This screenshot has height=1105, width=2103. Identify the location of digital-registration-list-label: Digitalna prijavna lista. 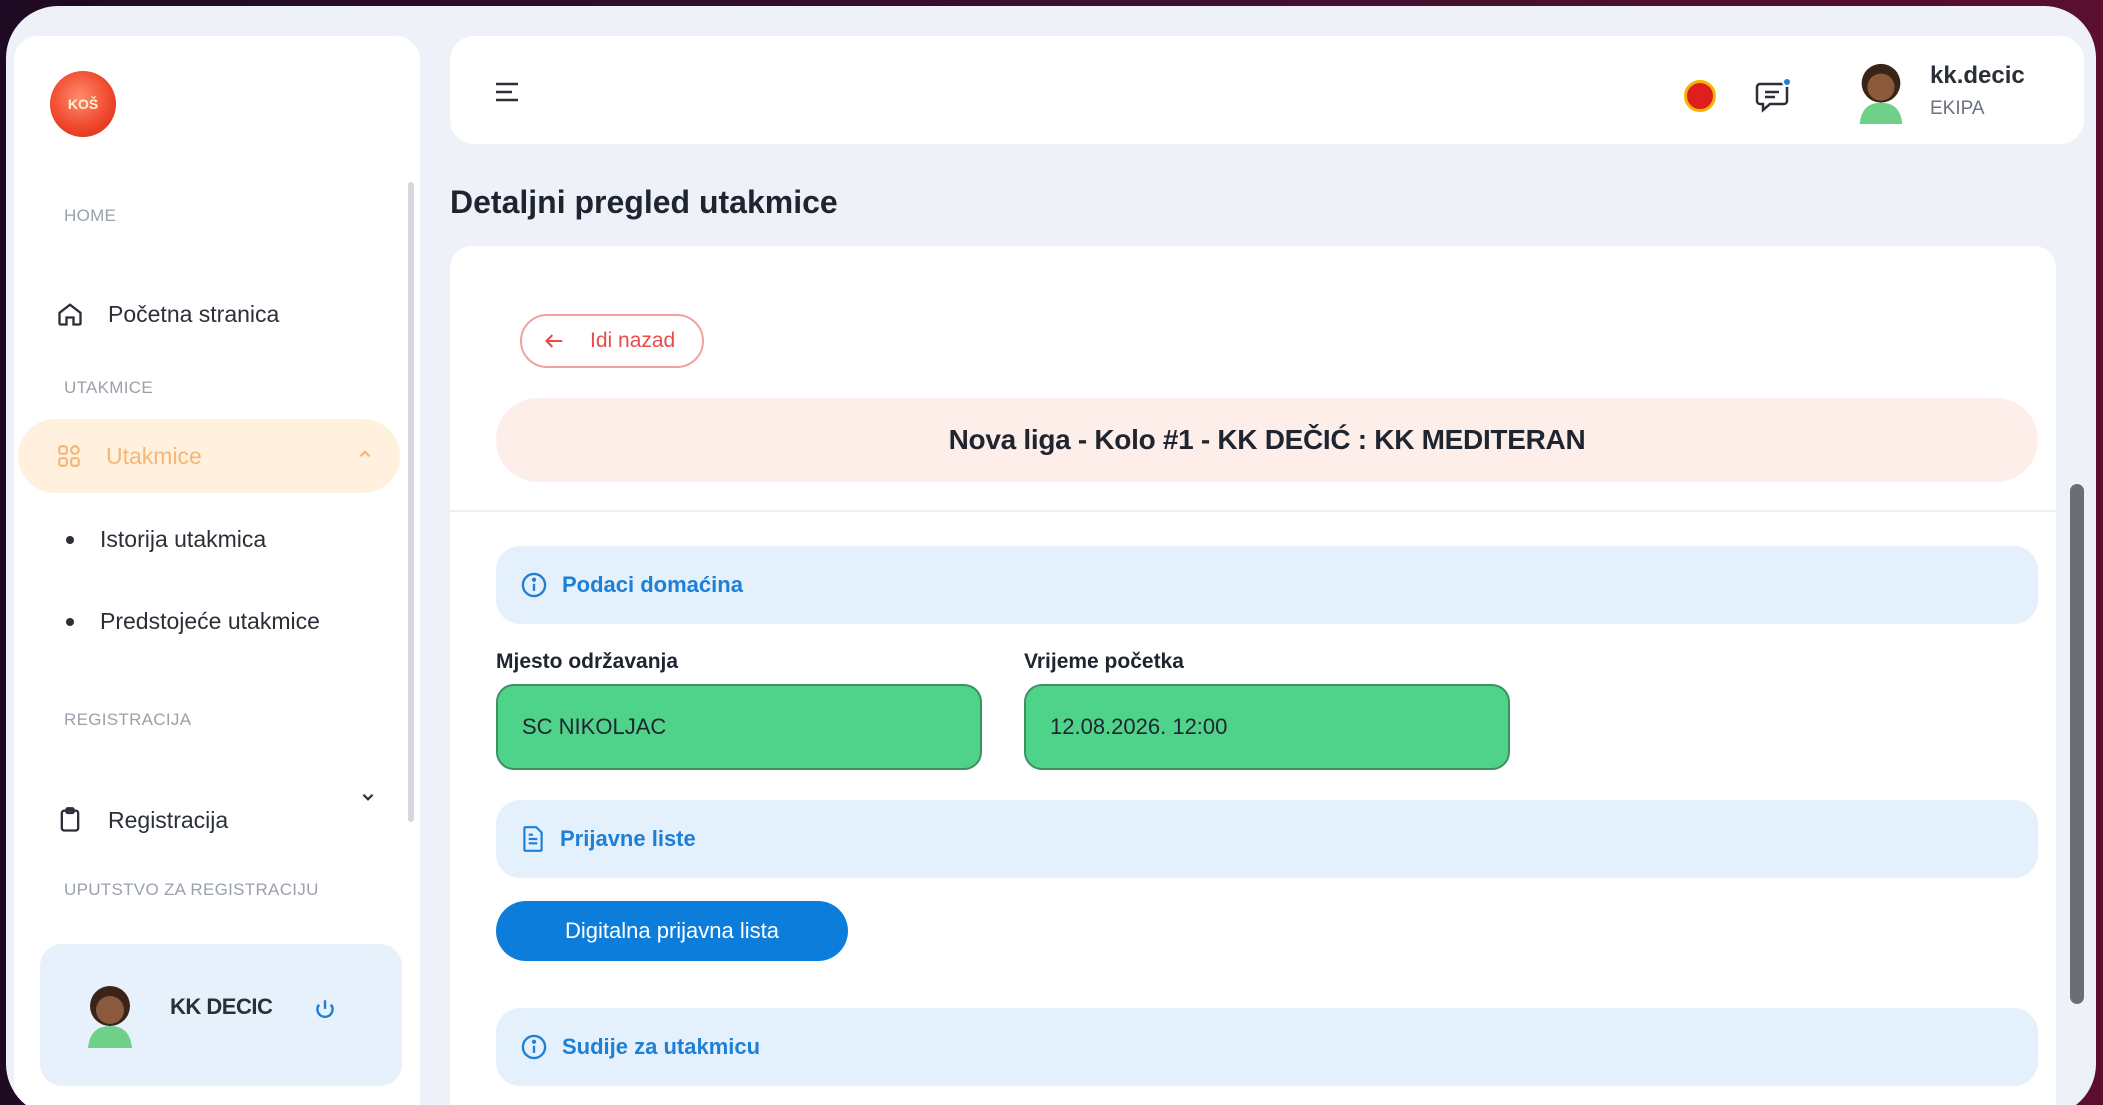
(672, 930).